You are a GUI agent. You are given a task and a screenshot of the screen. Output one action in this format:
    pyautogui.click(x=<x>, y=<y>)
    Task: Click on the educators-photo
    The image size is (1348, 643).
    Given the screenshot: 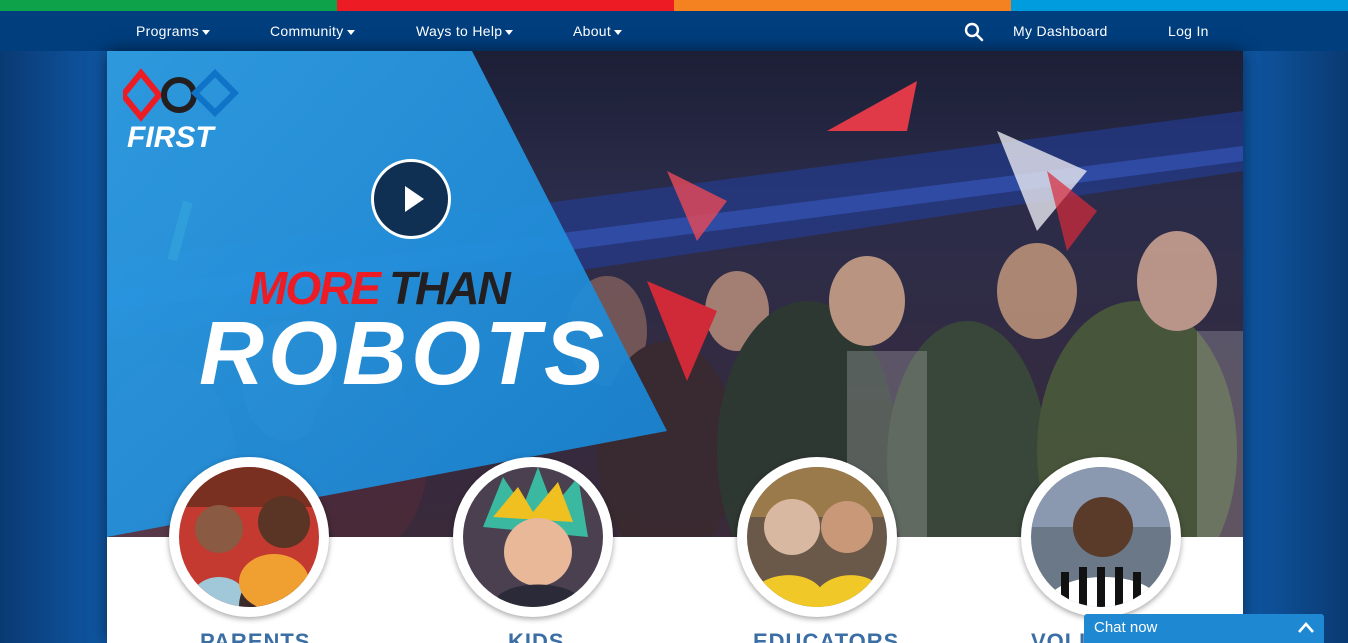 What is the action you would take?
    pyautogui.click(x=817, y=537)
    